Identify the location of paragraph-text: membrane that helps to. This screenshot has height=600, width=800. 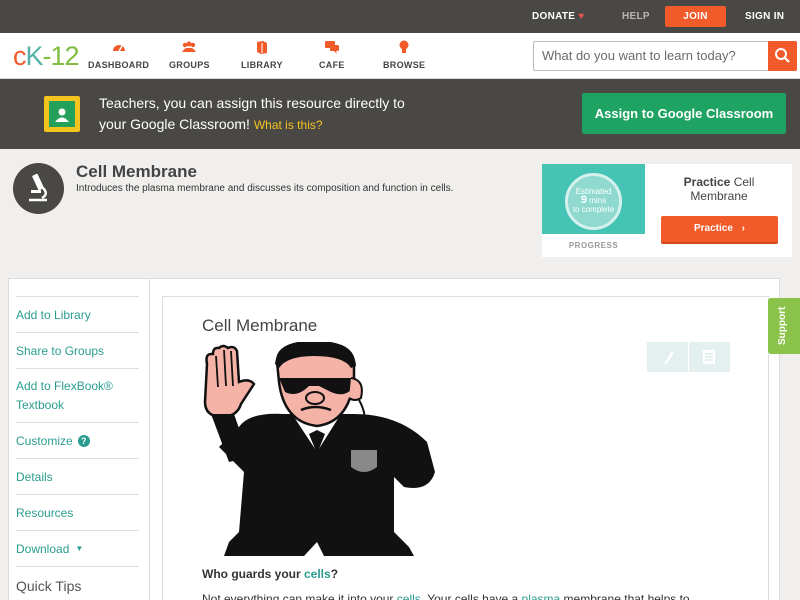
(625, 596).